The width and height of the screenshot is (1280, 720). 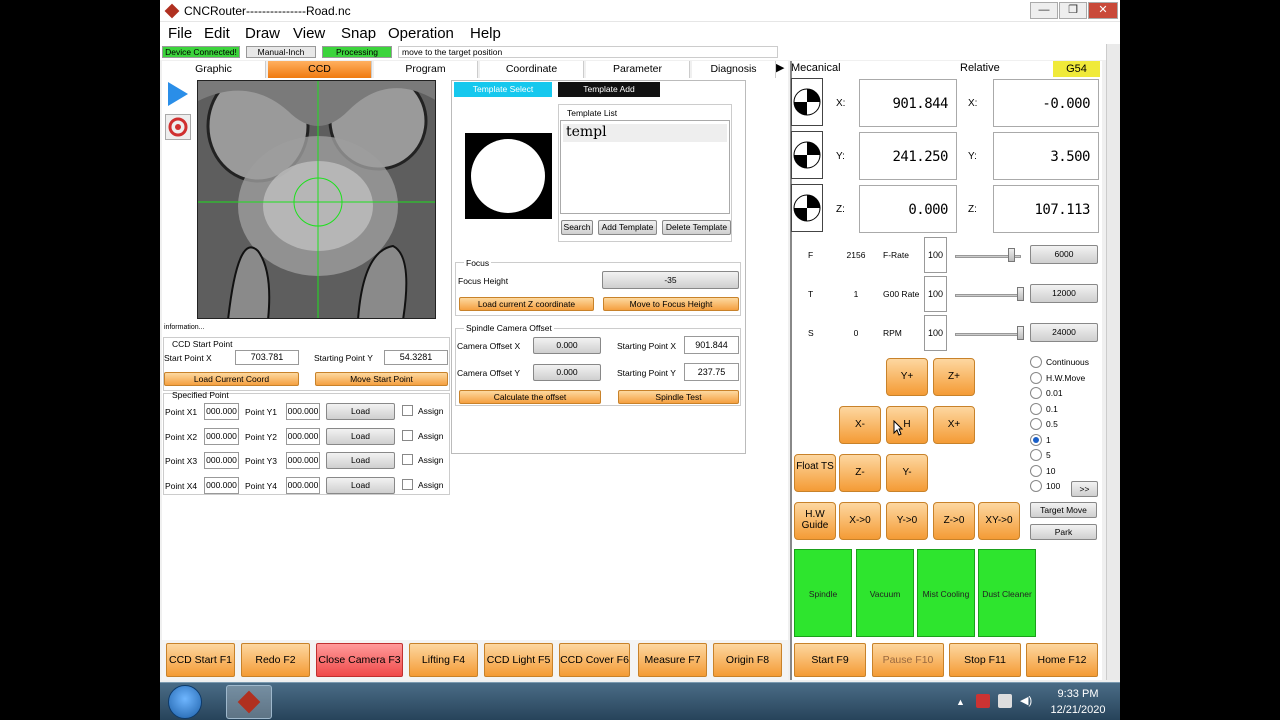 What do you see at coordinates (1063, 510) in the screenshot?
I see `target-move-button: Target Move` at bounding box center [1063, 510].